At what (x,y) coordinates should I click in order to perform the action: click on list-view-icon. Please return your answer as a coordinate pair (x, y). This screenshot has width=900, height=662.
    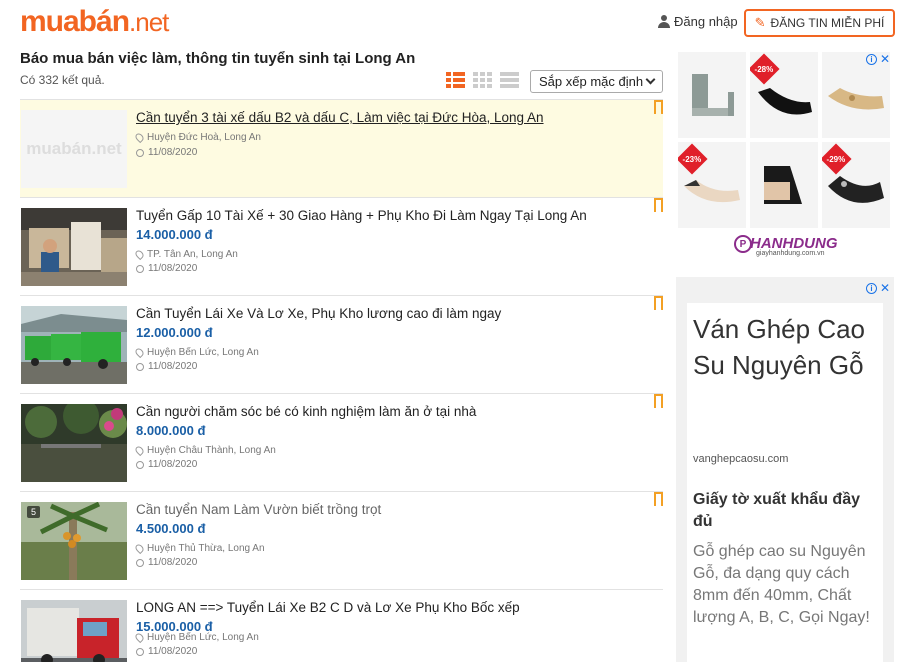
    Looking at the image, I should click on (455, 81).